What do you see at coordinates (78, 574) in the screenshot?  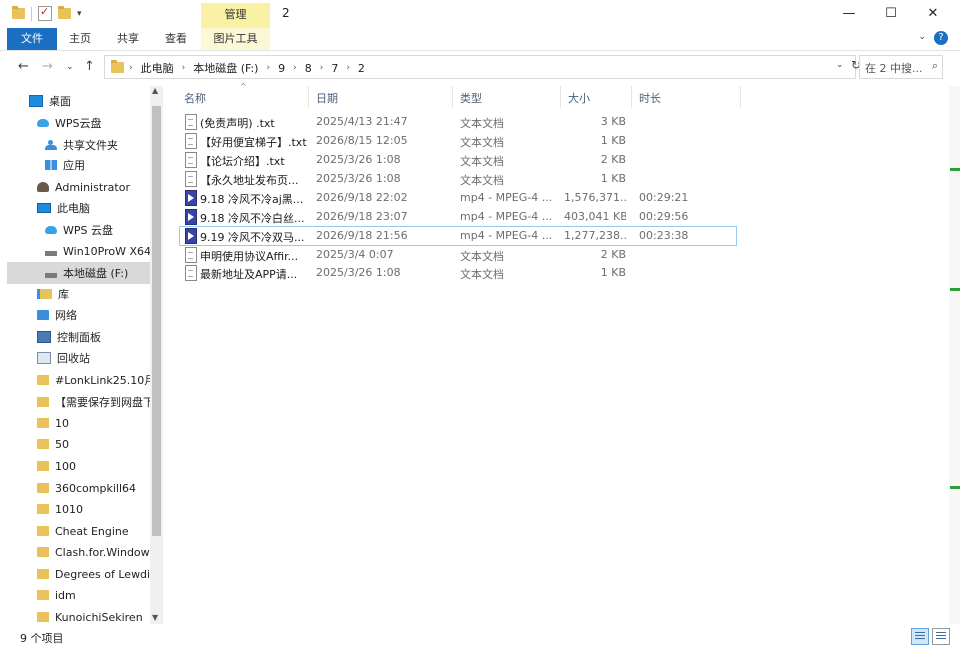 I see `nav-item-folder: Degrees of Lewdit` at bounding box center [78, 574].